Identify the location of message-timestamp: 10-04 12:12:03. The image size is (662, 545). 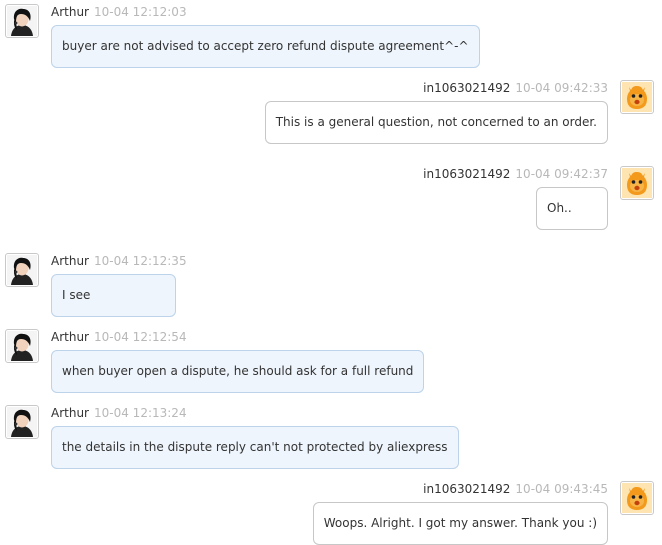
(140, 12).